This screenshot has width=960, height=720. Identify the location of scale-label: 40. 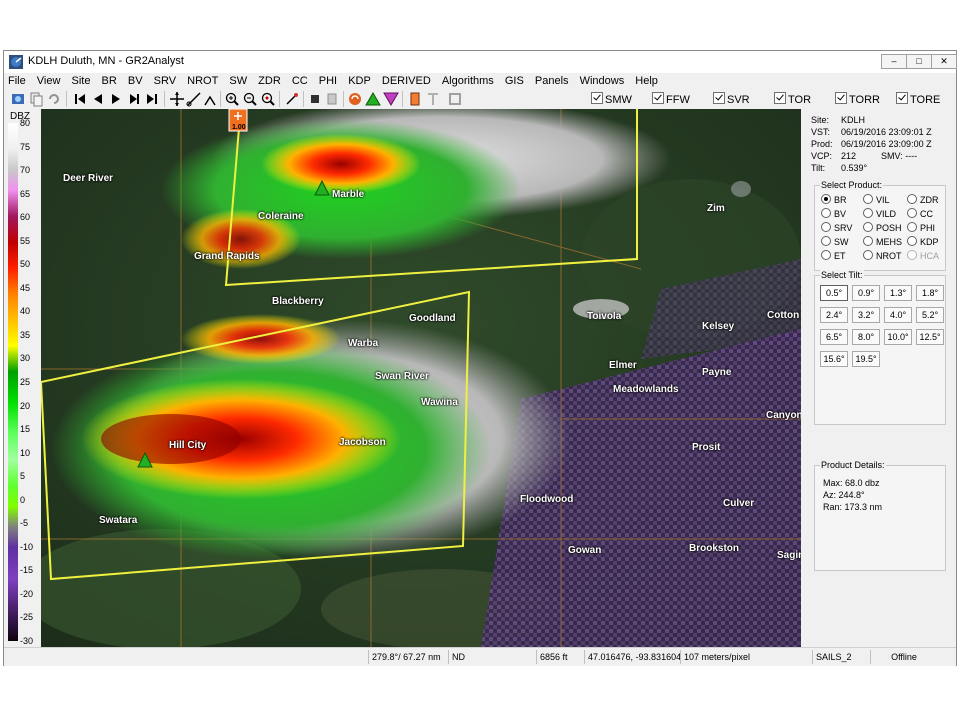
(25, 311).